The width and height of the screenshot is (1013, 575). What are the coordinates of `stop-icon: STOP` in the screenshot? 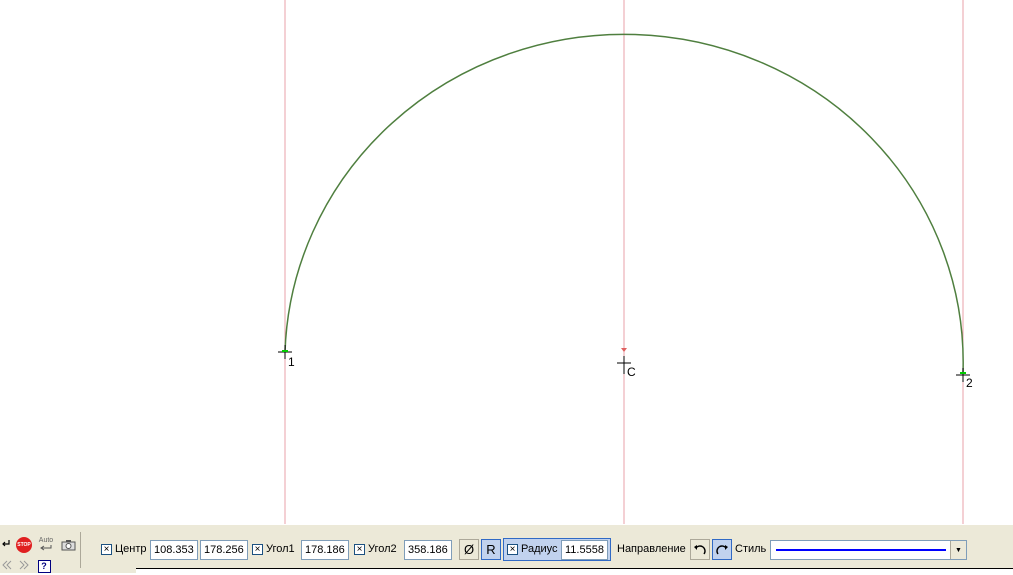 It's located at (24, 545).